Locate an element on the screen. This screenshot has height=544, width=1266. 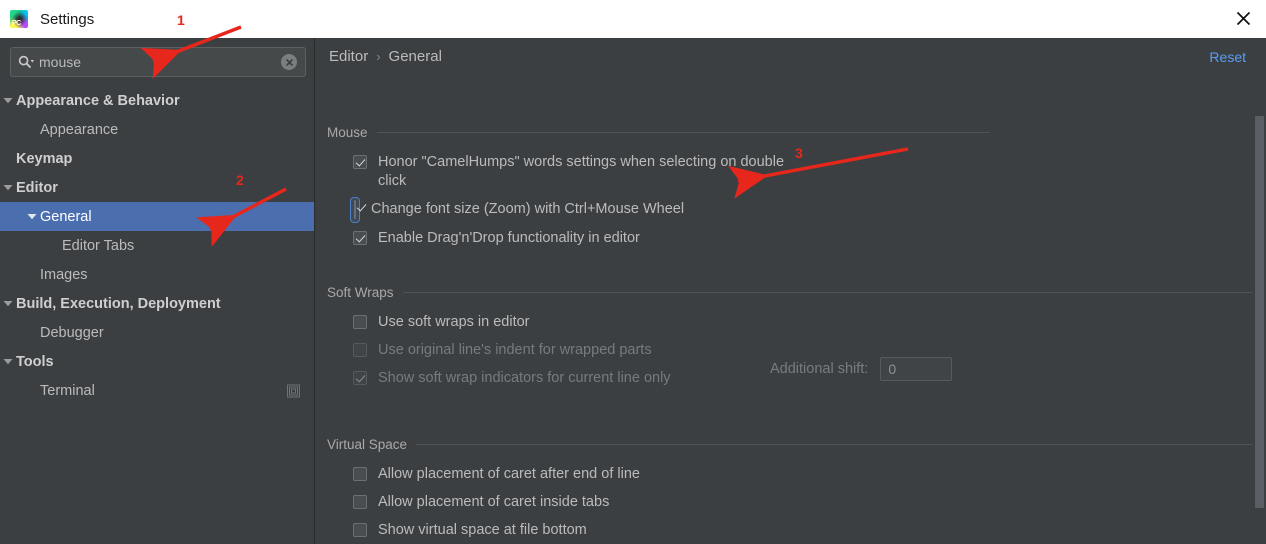
sidebar-item-label: Editor is located at coordinates (37, 187).